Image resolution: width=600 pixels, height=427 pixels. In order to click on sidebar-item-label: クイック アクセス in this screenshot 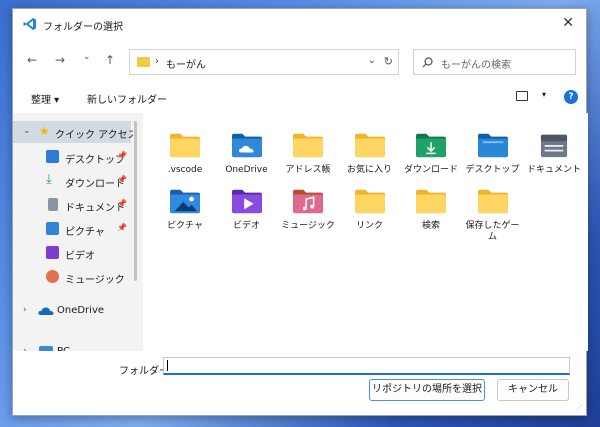, I will do `click(94, 135)`.